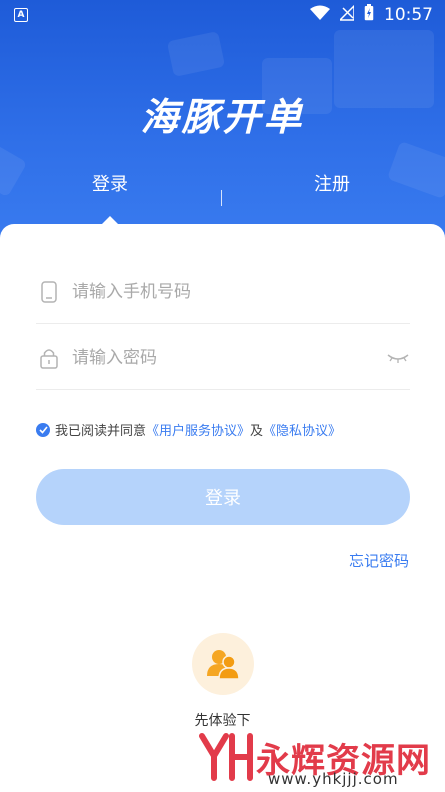 The height and width of the screenshot is (792, 445). What do you see at coordinates (226, 757) in the screenshot?
I see `watermark-logo-icon` at bounding box center [226, 757].